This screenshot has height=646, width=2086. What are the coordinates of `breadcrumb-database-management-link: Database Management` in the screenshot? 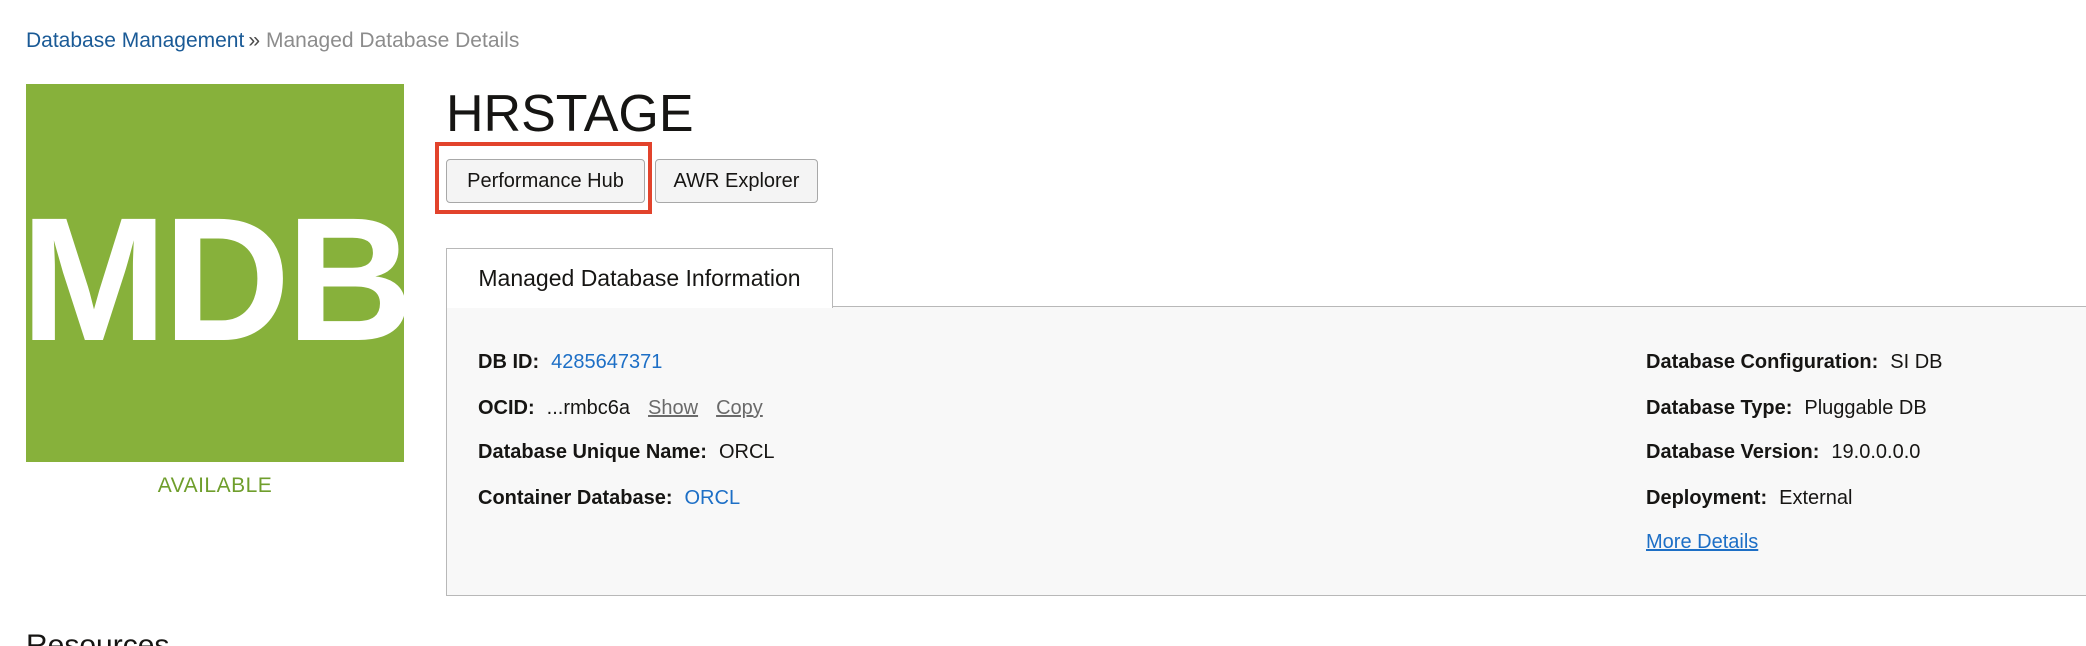 It's located at (135, 40).